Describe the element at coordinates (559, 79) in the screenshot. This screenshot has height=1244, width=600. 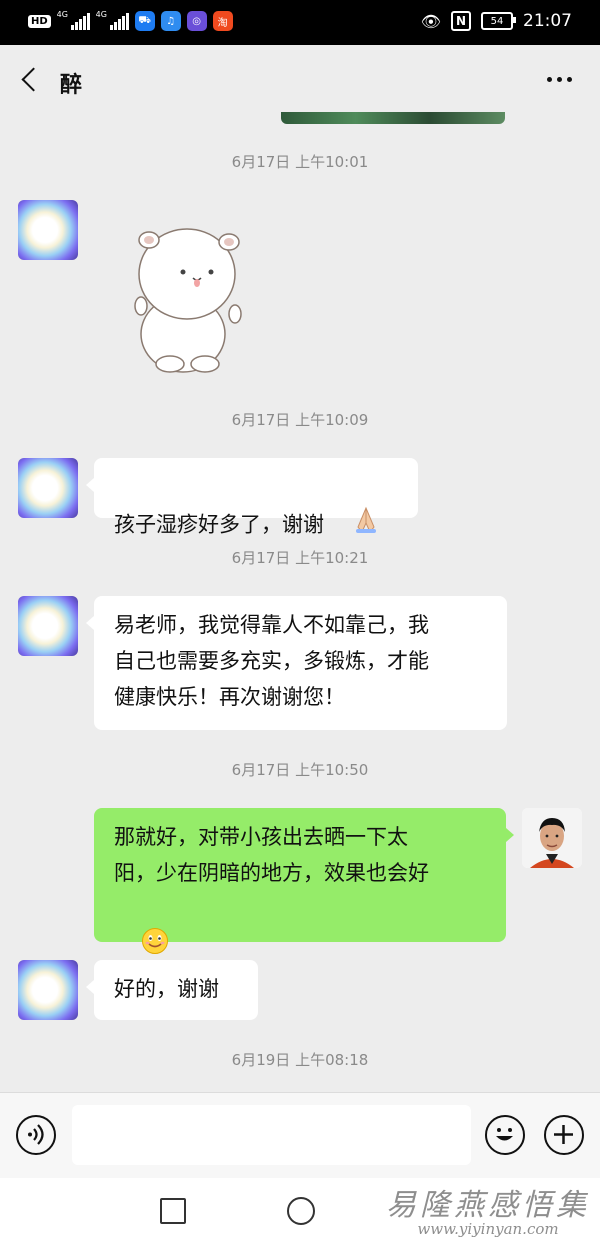
I see `more-dots-icon` at that location.